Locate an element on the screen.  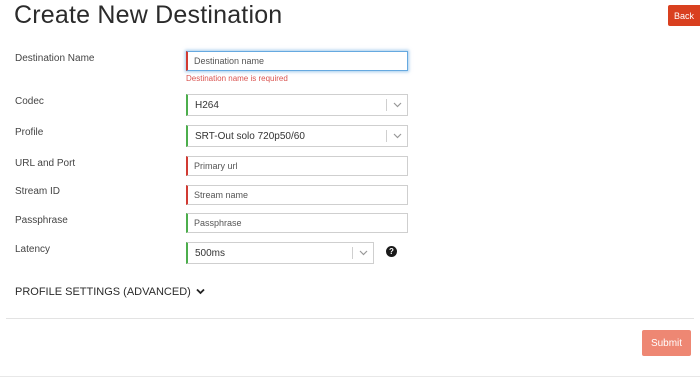
url-port-input is located at coordinates (297, 166).